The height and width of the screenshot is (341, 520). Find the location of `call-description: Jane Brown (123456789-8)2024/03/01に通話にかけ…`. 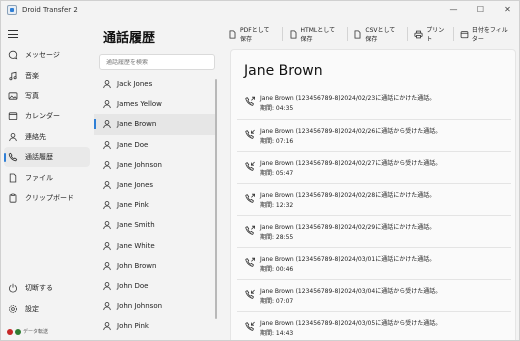

call-description: Jane Brown (123456789-8)2024/03/01に通話にかけ… is located at coordinates (348, 259).